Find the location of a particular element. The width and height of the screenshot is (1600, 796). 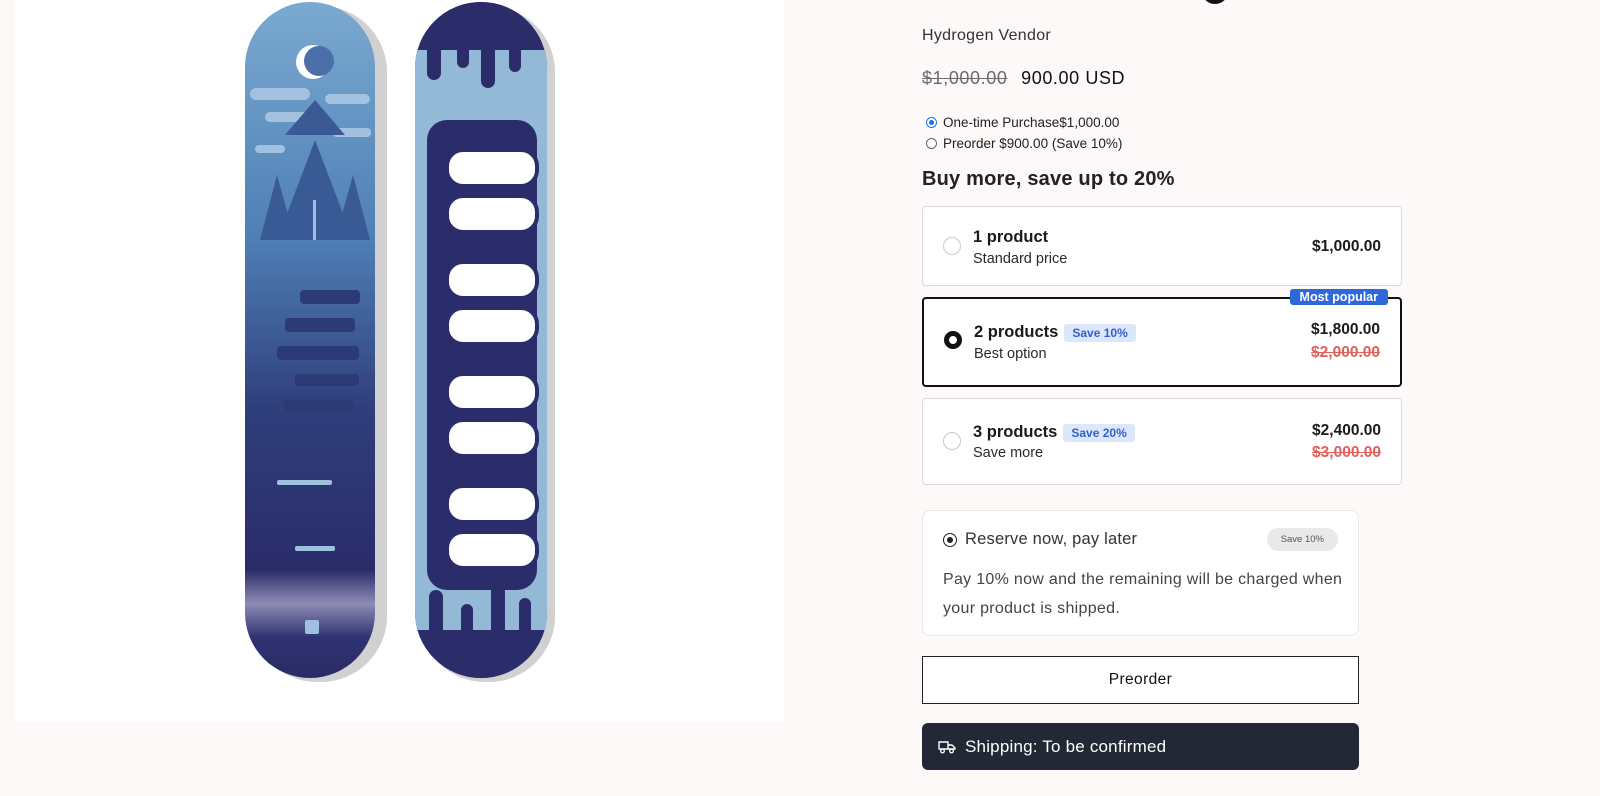

bundle-option-1: 1 product Standard price $1,000.00 is located at coordinates (1162, 246).